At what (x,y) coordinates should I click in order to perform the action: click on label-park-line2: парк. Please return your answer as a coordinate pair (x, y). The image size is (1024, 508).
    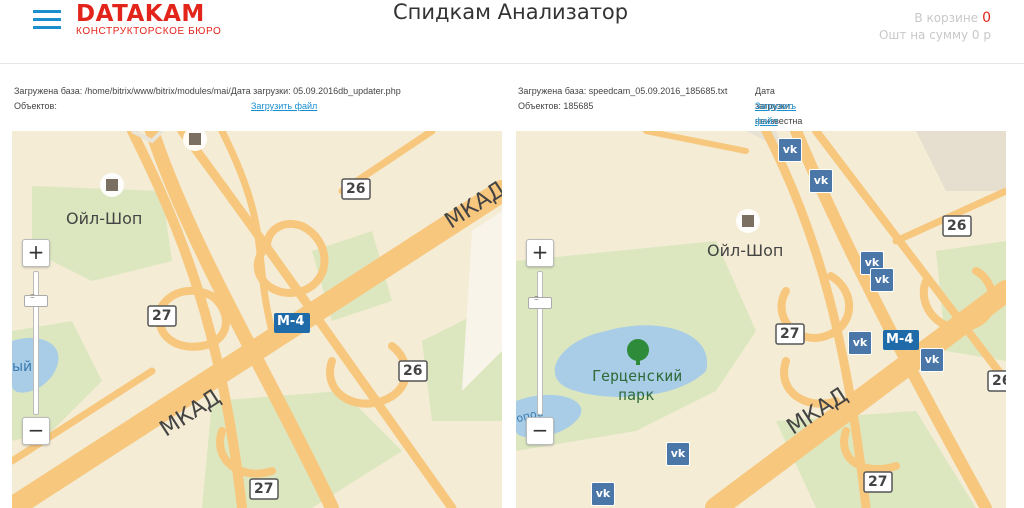
    Looking at the image, I should click on (636, 395).